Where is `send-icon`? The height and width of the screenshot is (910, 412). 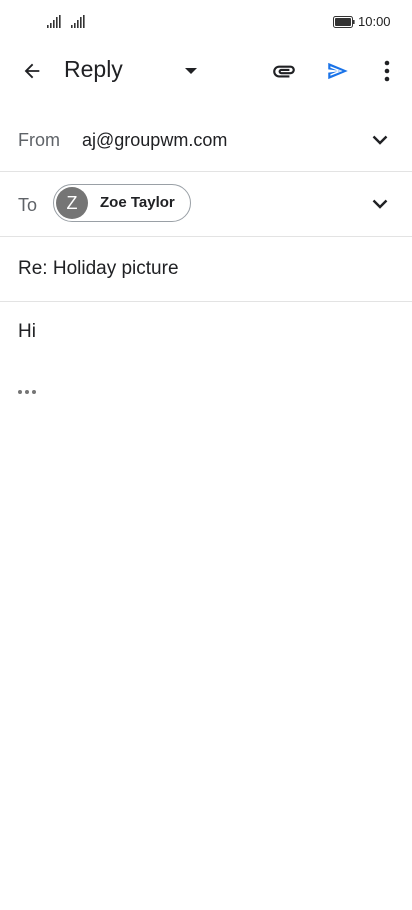
send-icon is located at coordinates (338, 71).